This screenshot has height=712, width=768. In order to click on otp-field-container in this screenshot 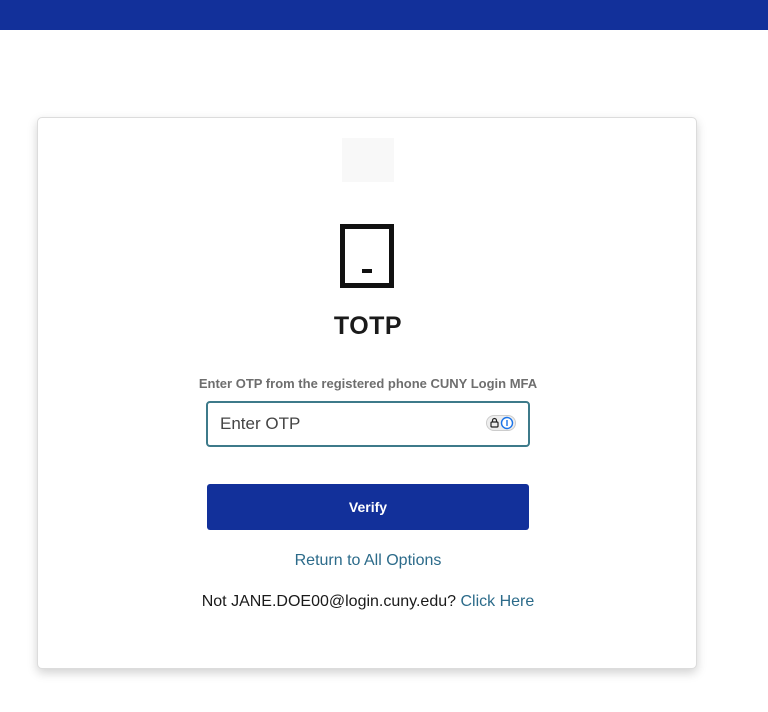, I will do `click(368, 424)`.